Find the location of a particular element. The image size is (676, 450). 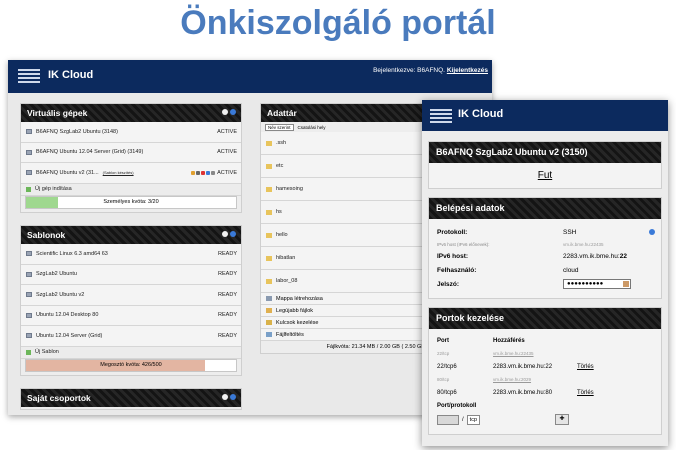

vm-name: B6AFNQ Ubuntu 12.04 Server (Grid) (3149) is located at coordinates (90, 152).